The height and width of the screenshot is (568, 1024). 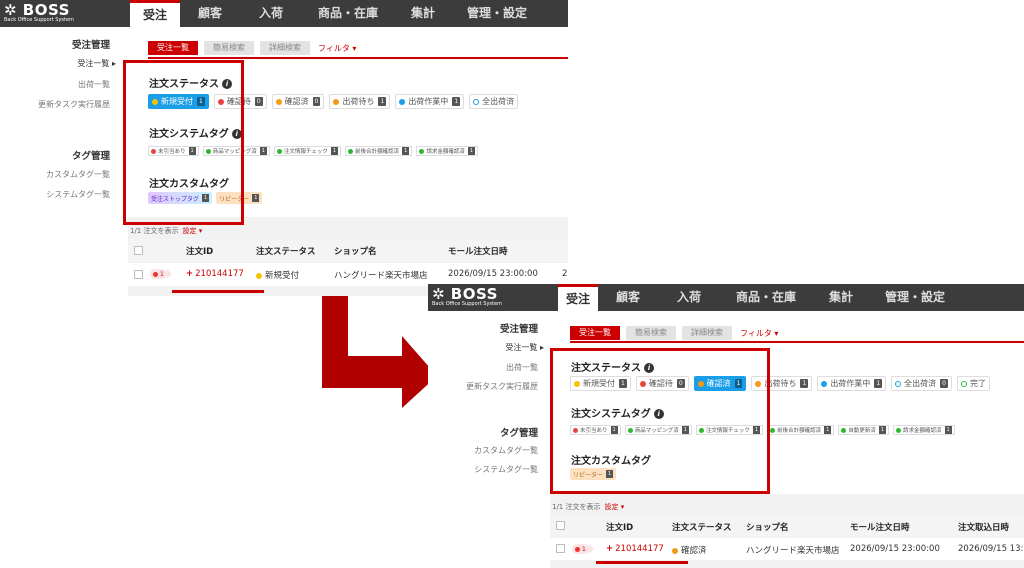 I want to click on status-chip: 完了, so click(x=973, y=383).